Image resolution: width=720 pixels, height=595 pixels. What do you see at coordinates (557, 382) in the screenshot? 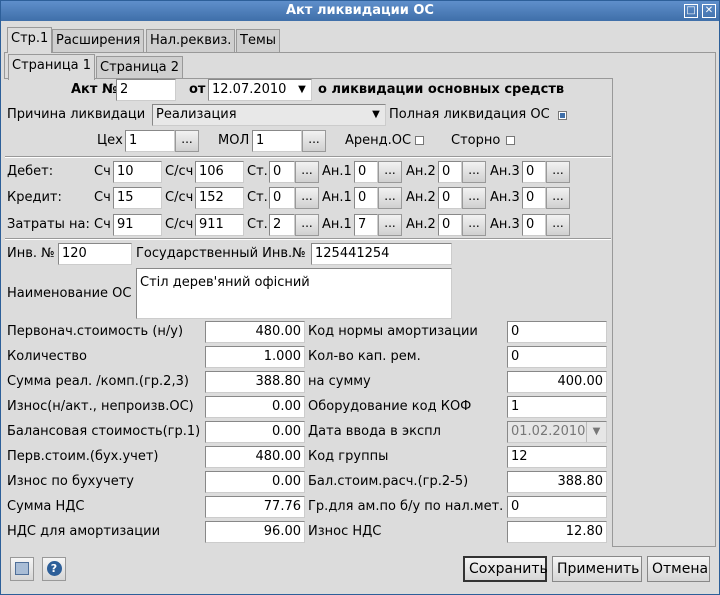
I see `right-field-input: 400.00` at bounding box center [557, 382].